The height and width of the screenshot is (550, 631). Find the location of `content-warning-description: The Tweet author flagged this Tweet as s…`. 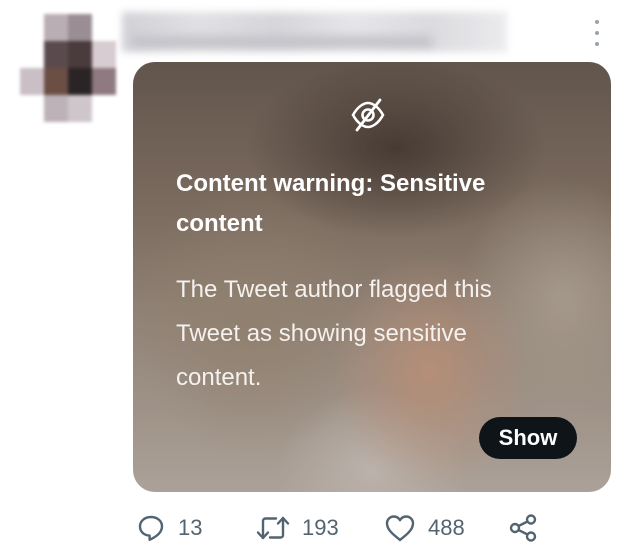

content-warning-description: The Tweet author flagged this Tweet as s… is located at coordinates (334, 333).